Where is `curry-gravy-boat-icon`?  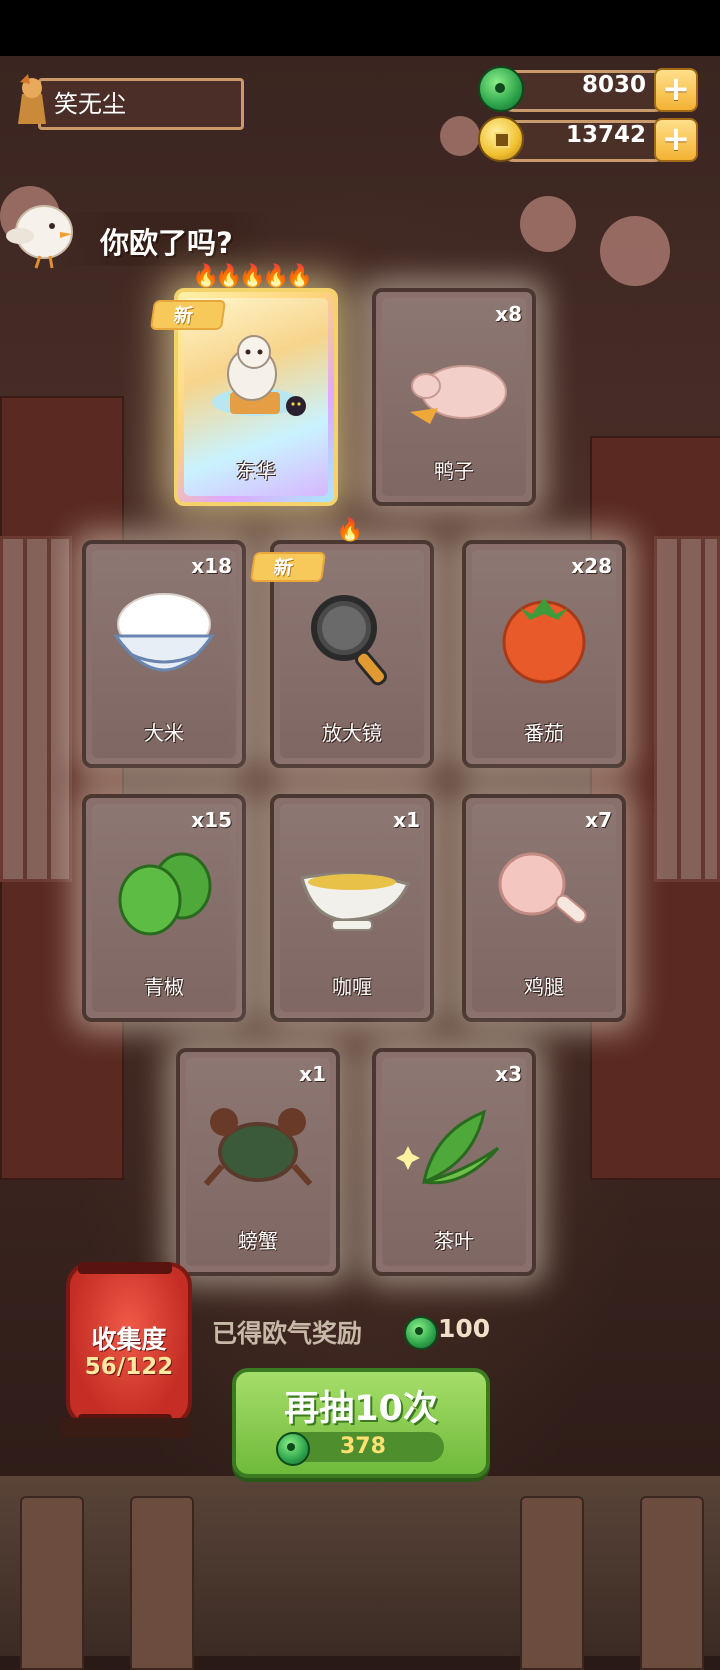
curry-gravy-boat-icon is located at coordinates (355, 901).